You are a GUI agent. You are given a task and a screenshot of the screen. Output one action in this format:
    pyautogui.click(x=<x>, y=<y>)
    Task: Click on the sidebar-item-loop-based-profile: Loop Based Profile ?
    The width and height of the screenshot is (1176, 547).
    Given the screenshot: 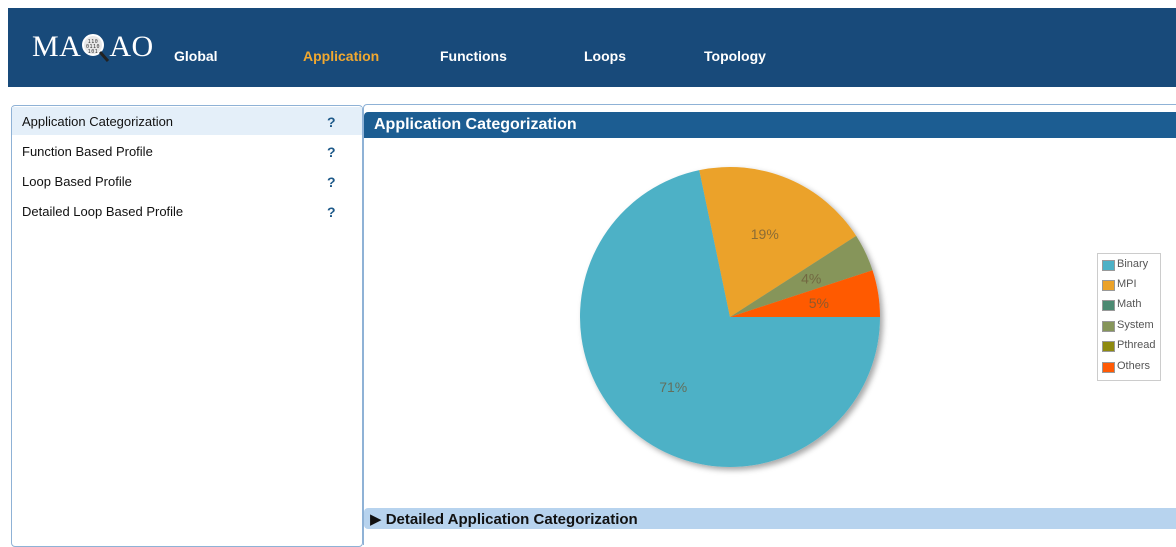 What is the action you would take?
    pyautogui.click(x=187, y=181)
    